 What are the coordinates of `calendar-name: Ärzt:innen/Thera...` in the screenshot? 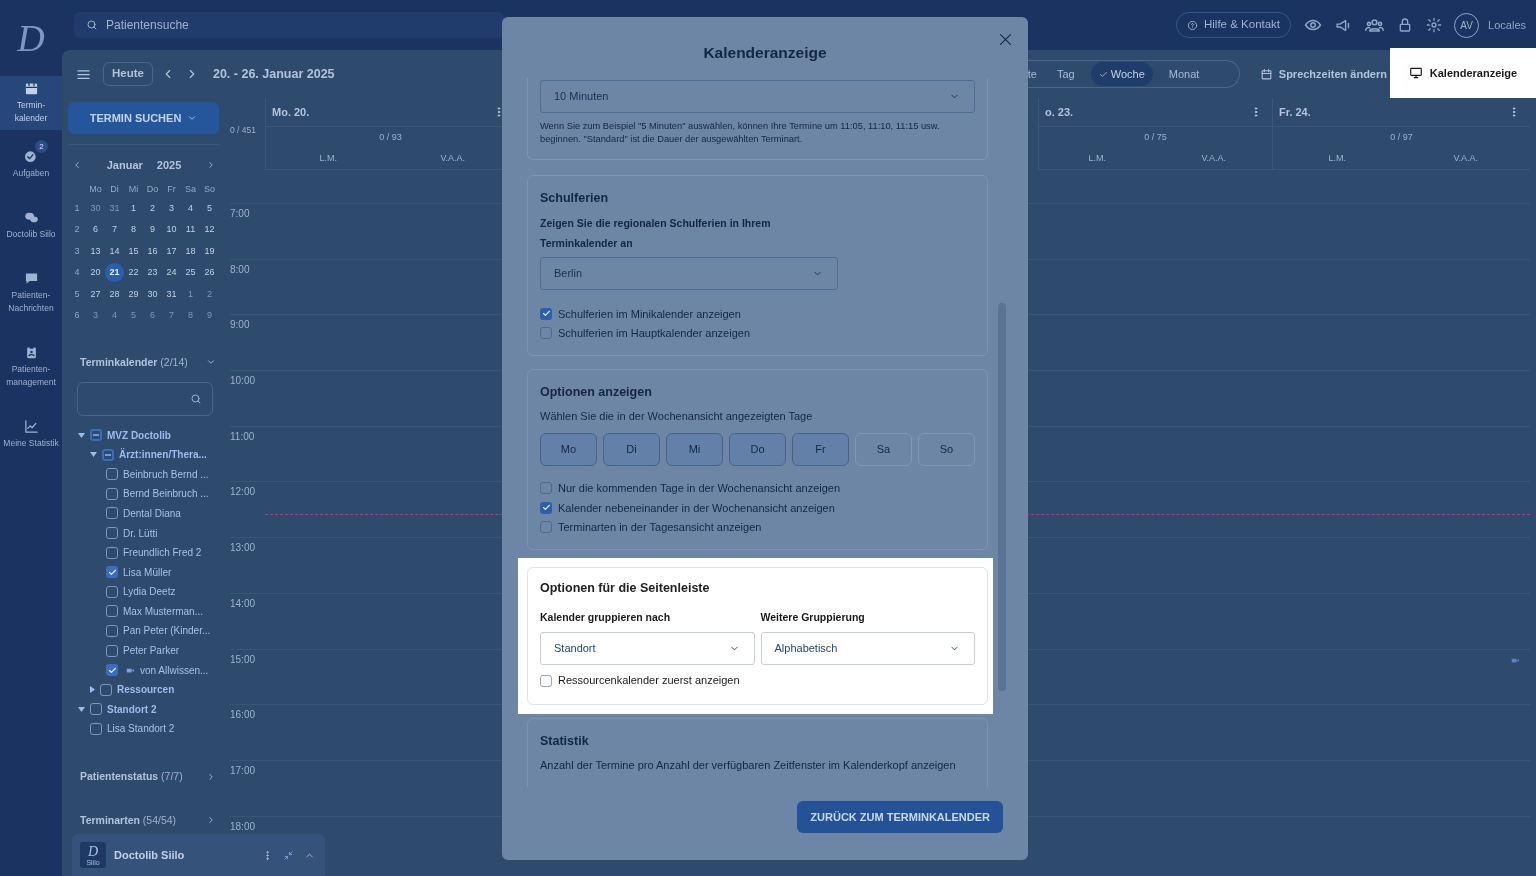 It's located at (163, 455).